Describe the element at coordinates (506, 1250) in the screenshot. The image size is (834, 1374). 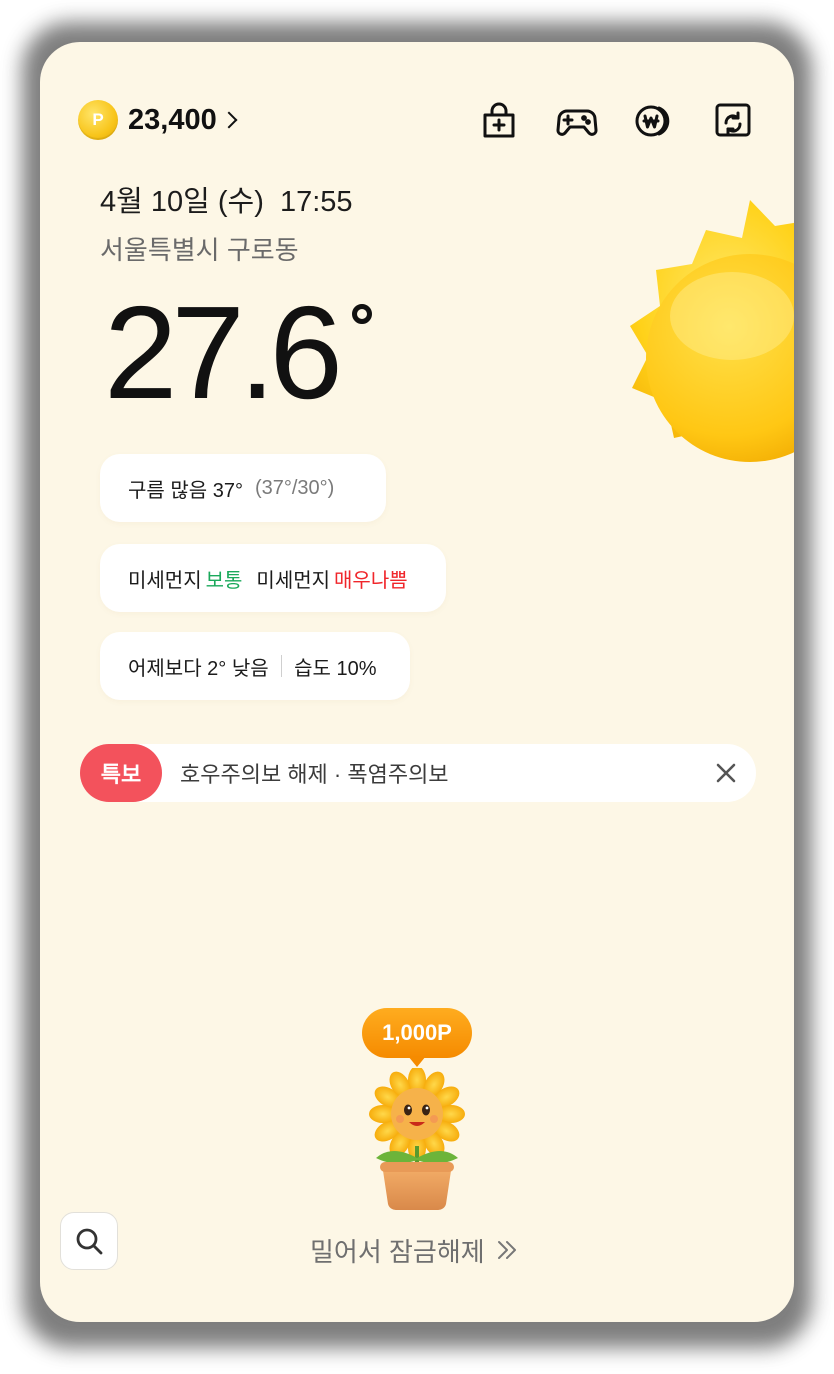
I see `double-chevron-right-icon` at that location.